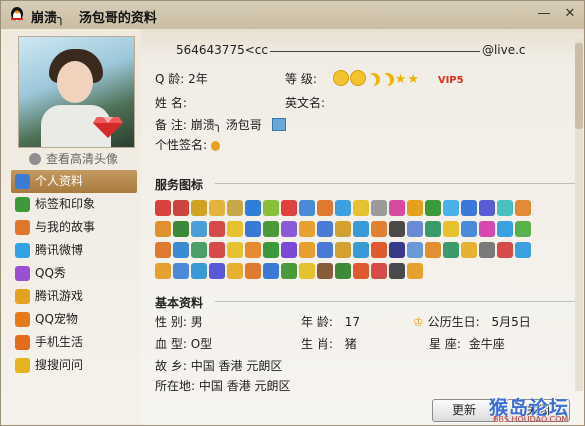  I want to click on sidebar-item-3: 腾讯微博, so click(74, 250).